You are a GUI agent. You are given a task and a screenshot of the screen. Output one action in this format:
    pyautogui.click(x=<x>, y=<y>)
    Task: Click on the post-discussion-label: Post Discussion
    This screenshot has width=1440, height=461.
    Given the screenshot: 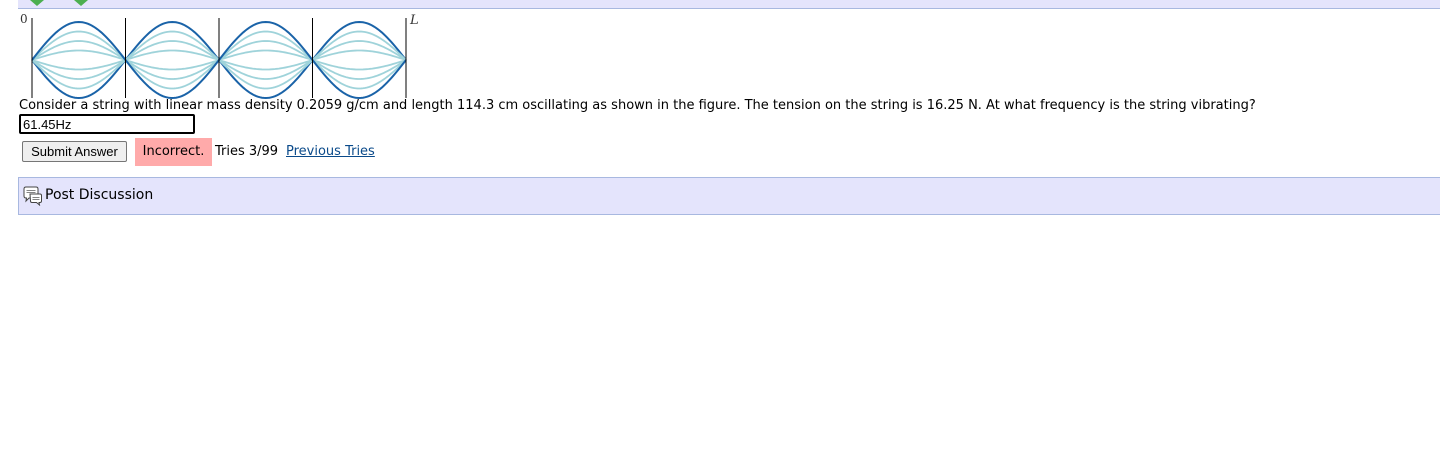 What is the action you would take?
    pyautogui.click(x=99, y=195)
    